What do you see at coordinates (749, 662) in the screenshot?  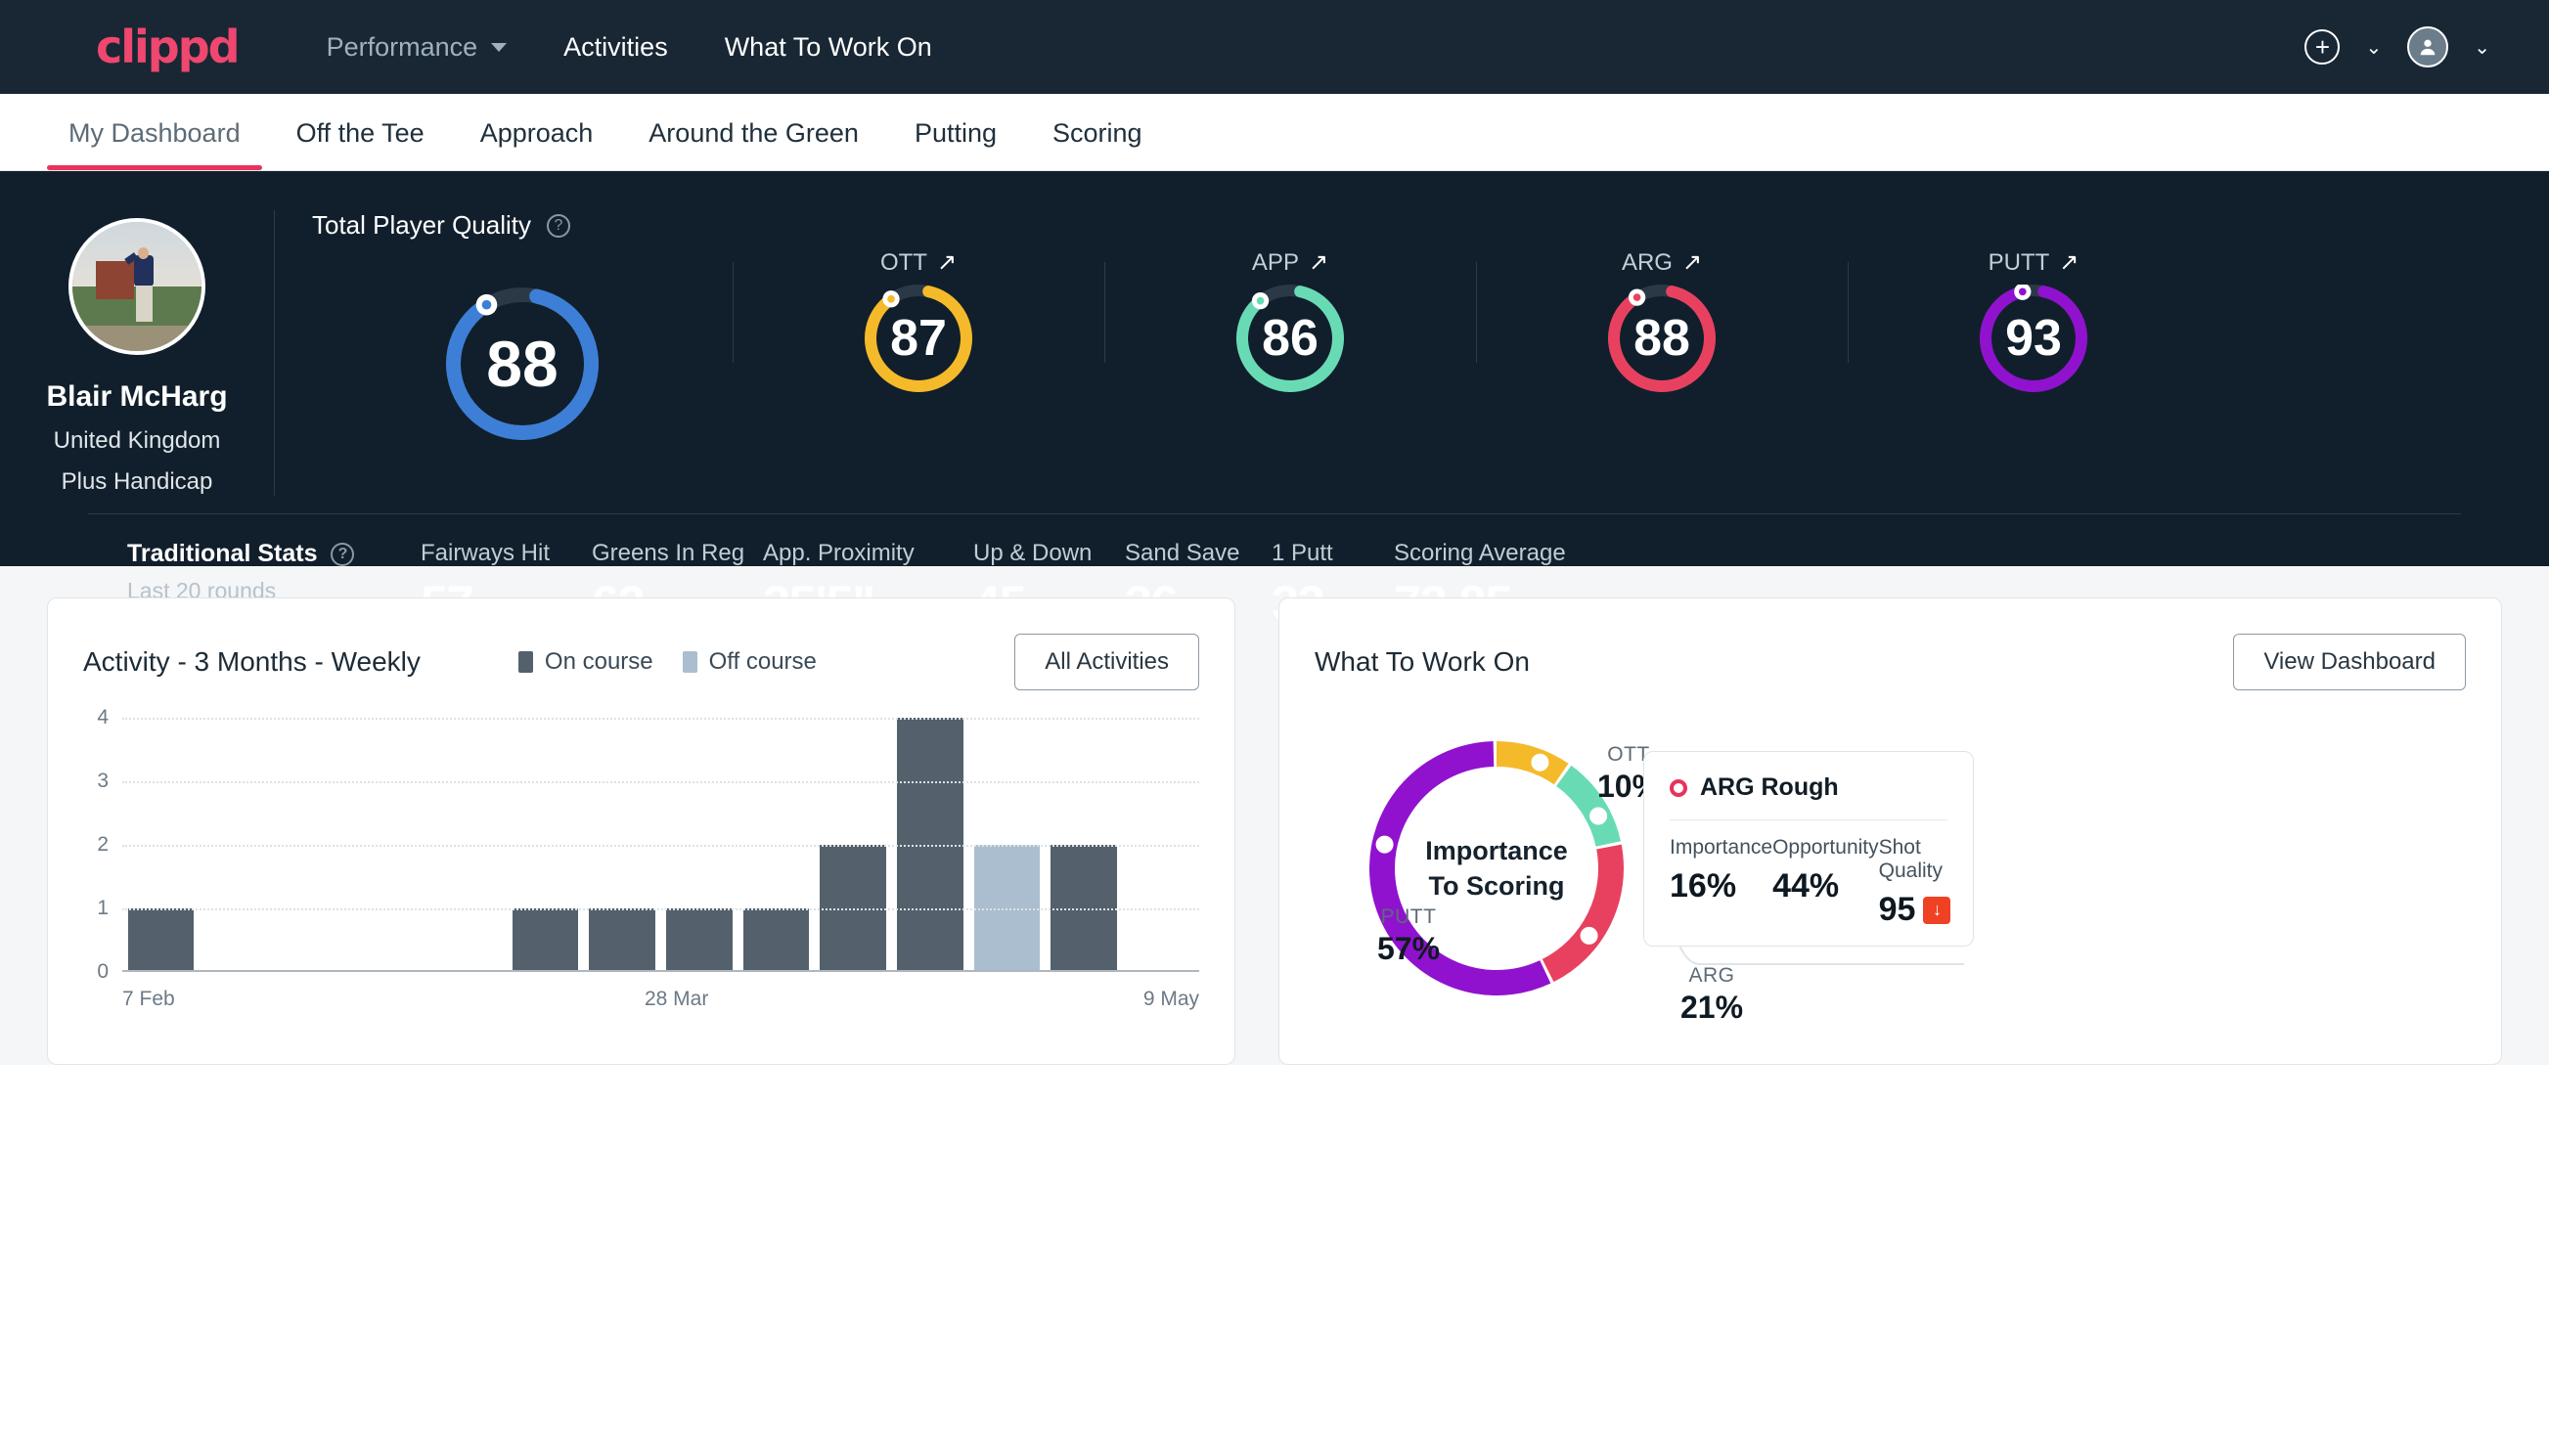 I see `legend-off-course: Off course` at bounding box center [749, 662].